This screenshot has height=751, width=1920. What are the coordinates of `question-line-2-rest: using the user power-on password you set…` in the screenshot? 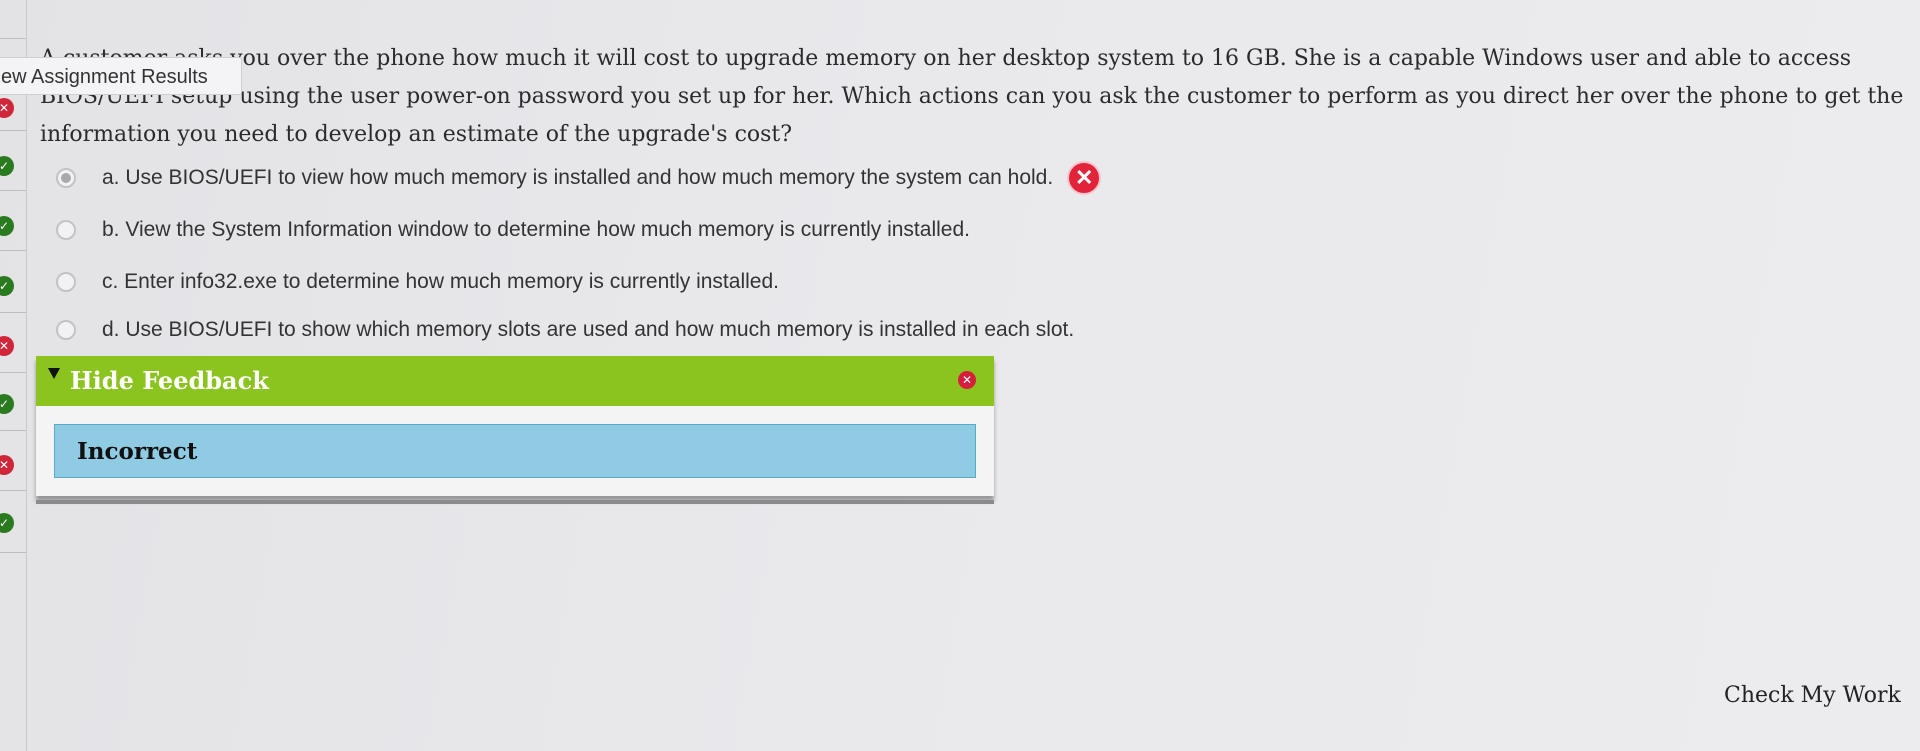 It's located at (1068, 96).